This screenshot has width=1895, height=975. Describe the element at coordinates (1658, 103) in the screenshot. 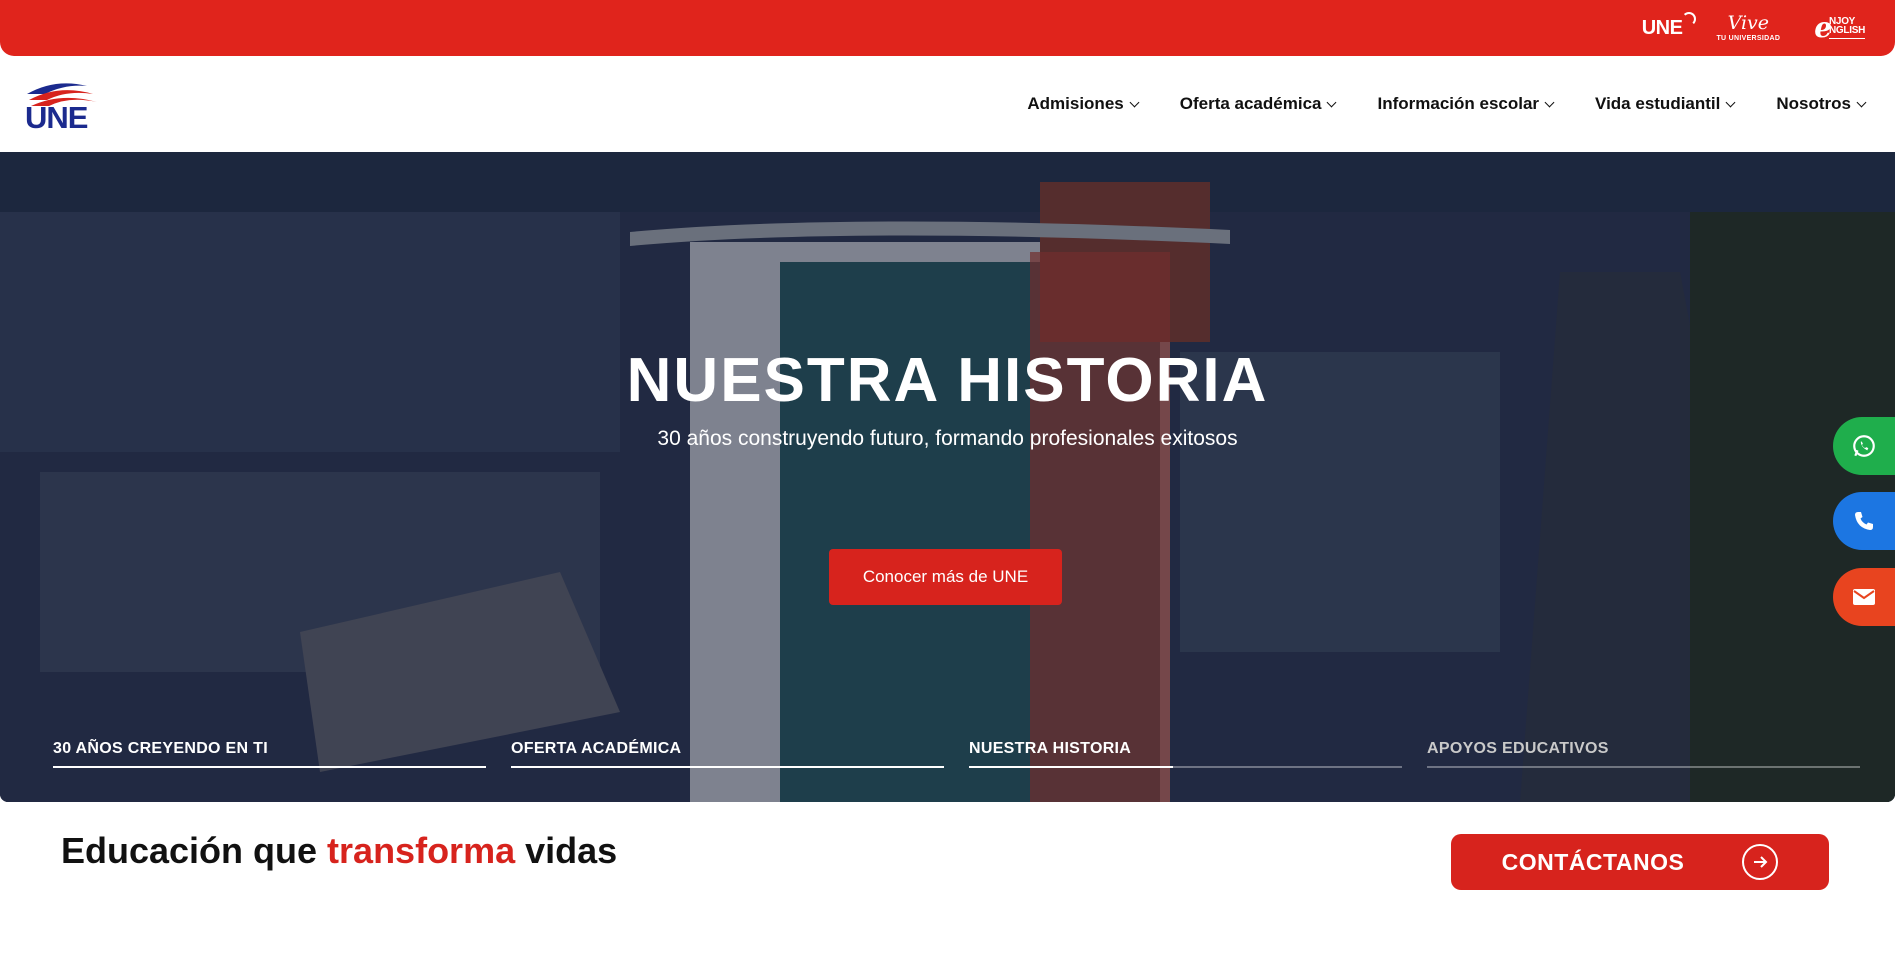

I see `nav-label: Vida estudiantil` at that location.